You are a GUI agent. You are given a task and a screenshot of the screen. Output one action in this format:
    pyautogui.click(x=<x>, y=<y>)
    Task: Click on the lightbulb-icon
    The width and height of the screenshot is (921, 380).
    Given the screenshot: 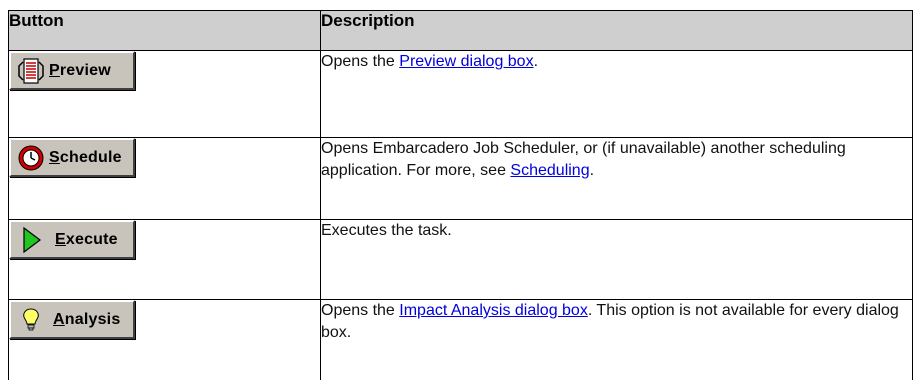 What is the action you would take?
    pyautogui.click(x=31, y=320)
    